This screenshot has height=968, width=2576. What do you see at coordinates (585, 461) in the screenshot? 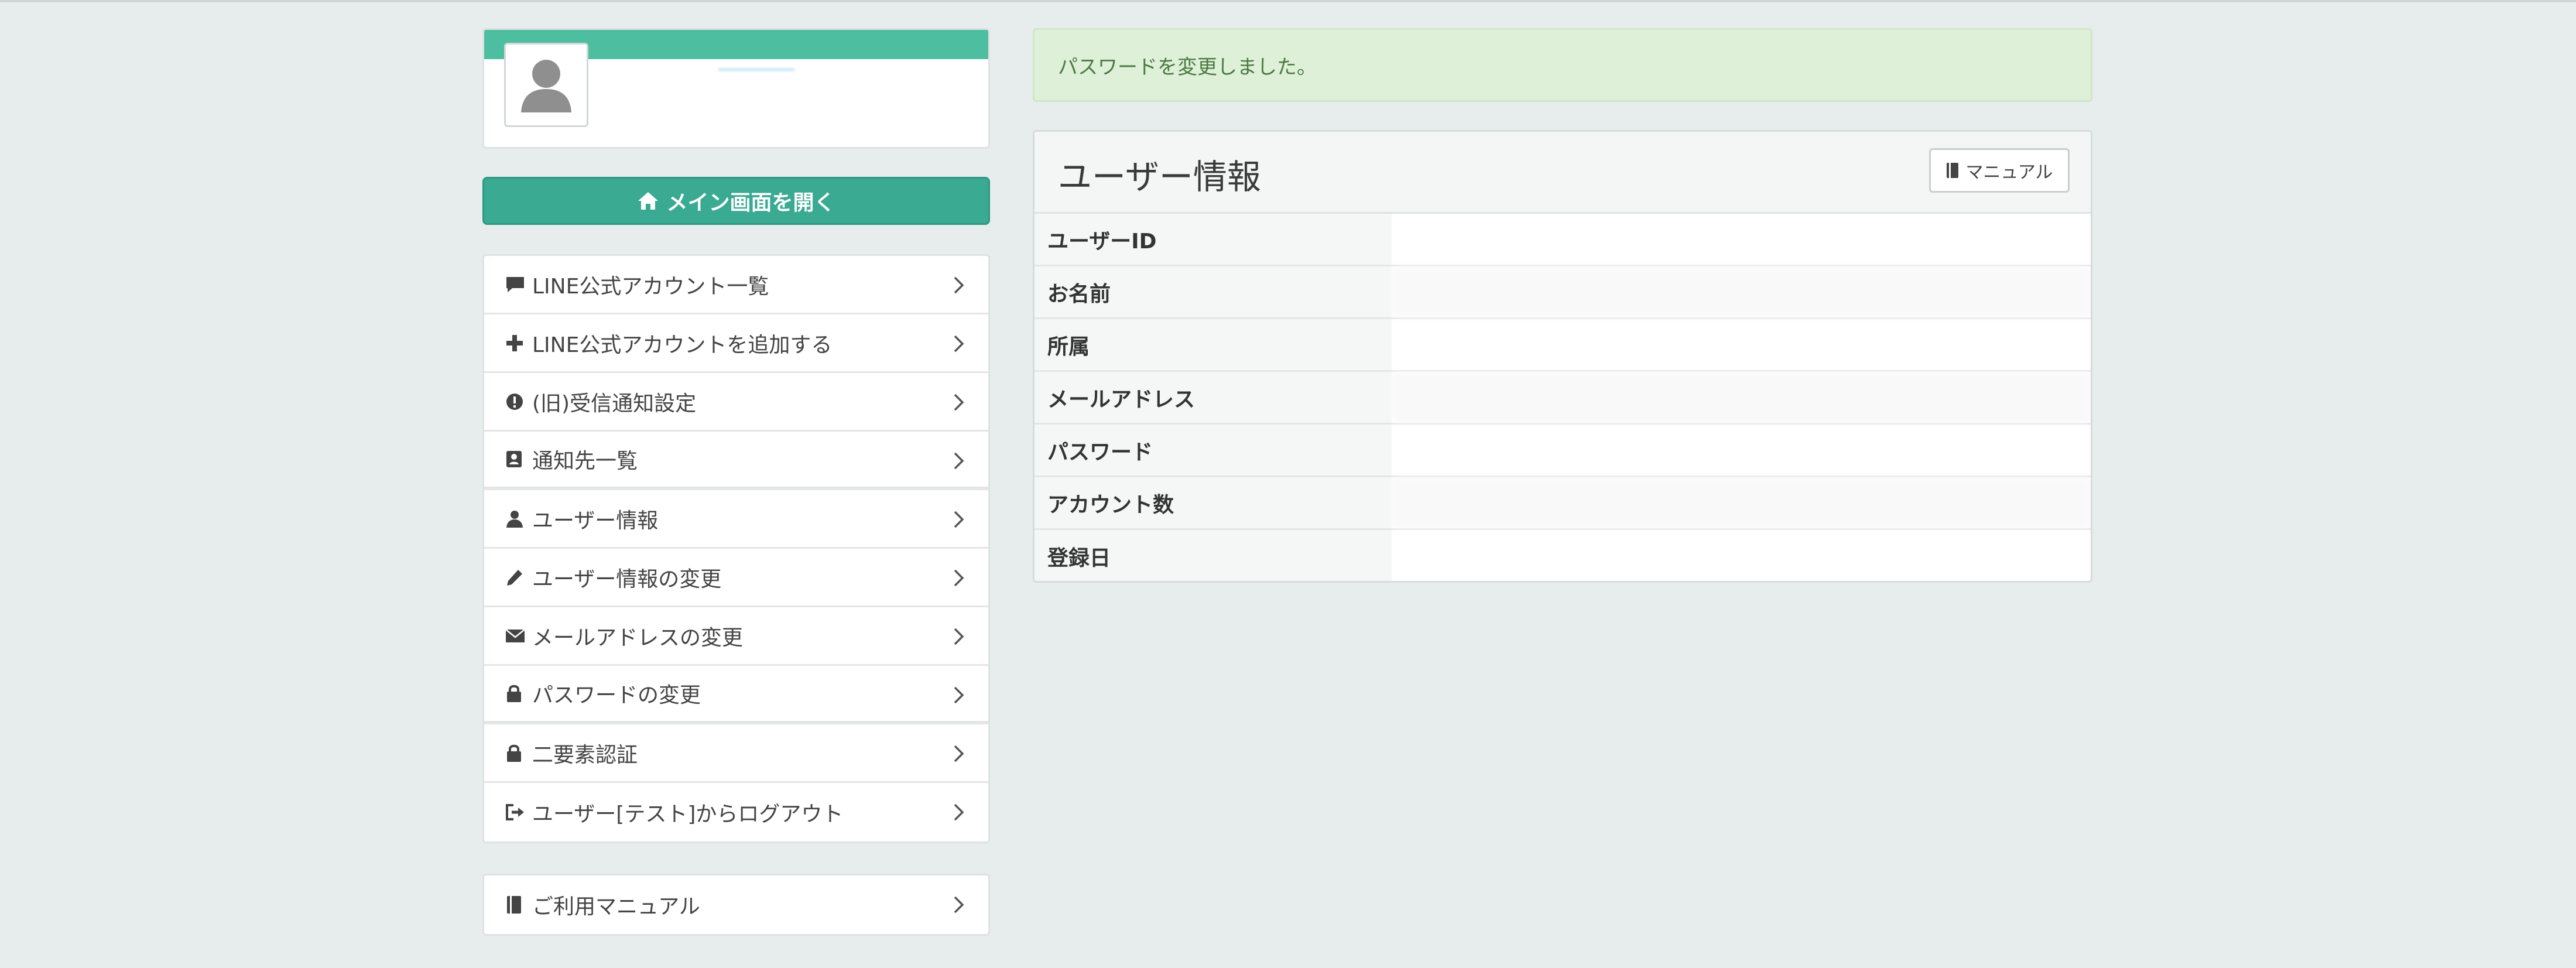
I see `menu-item-label: 通知先一覧` at bounding box center [585, 461].